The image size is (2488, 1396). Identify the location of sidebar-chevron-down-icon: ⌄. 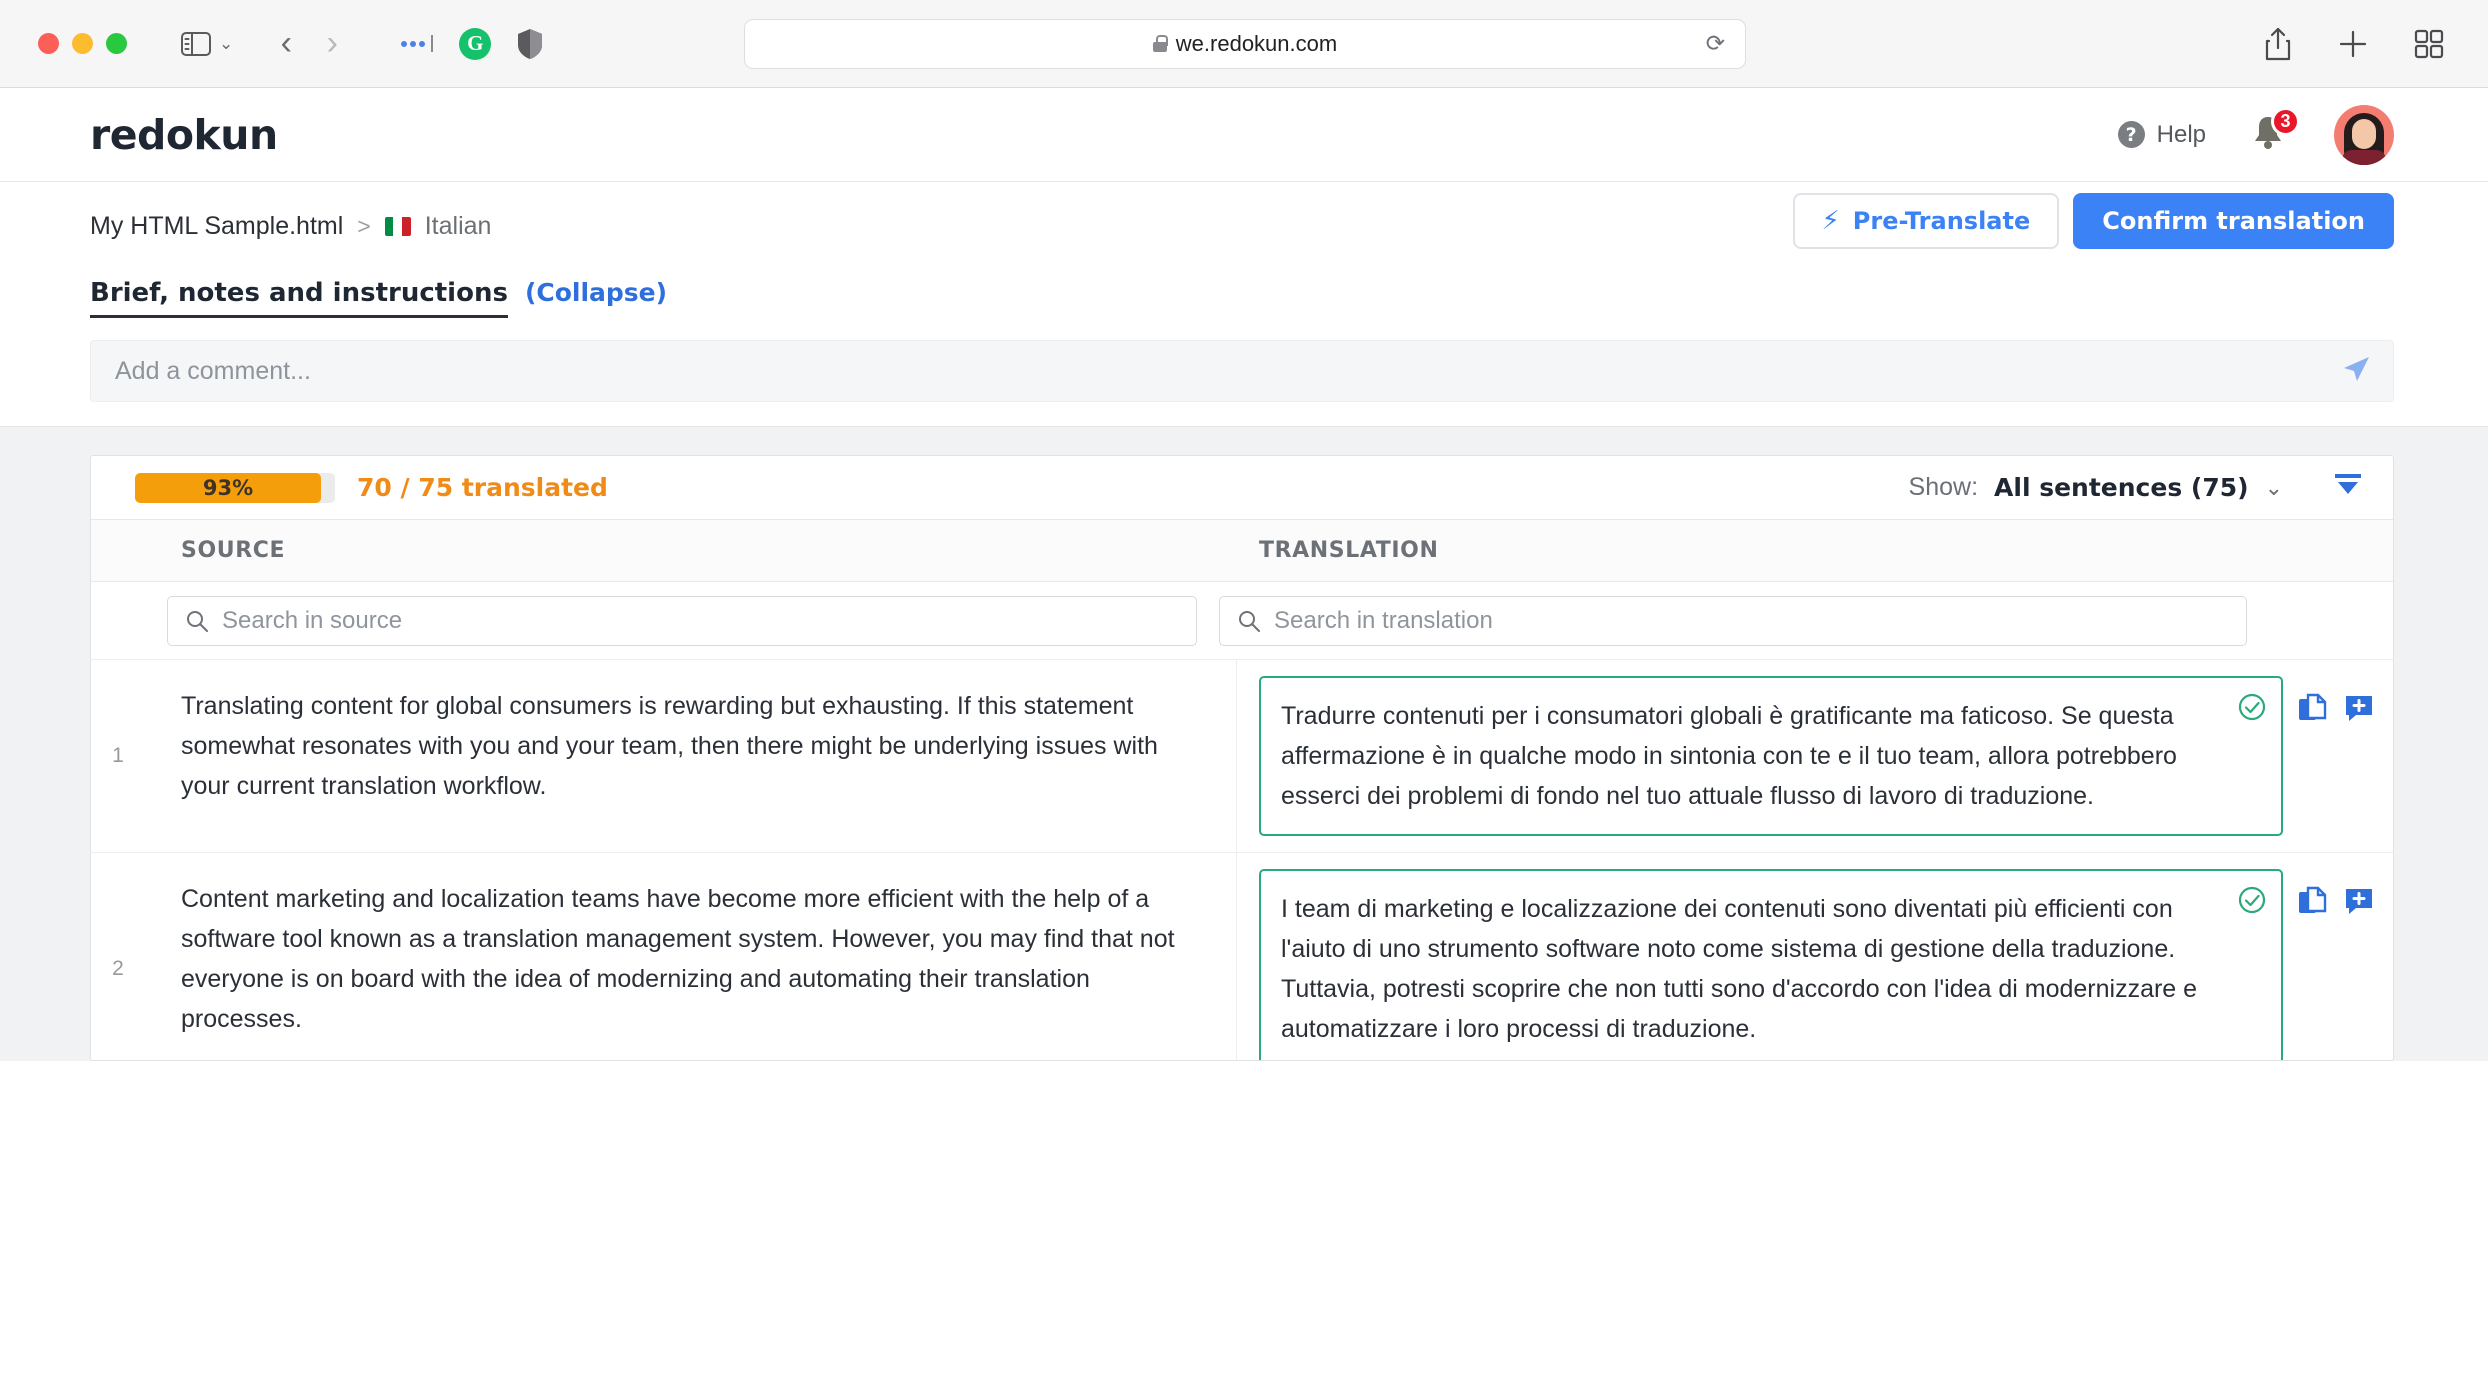
(226, 44).